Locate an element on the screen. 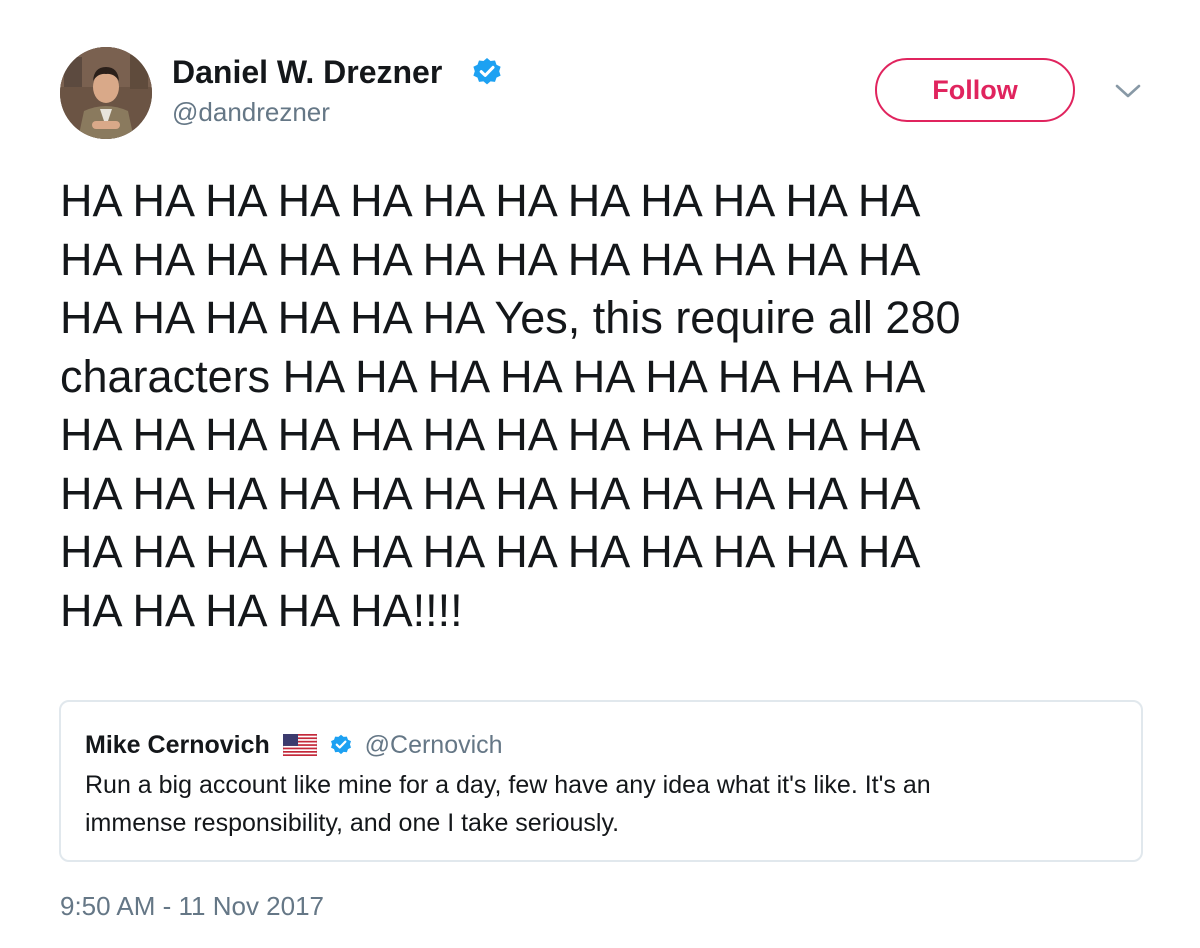 This screenshot has width=1200, height=948. tweet-text-line: HA HA HA HA HA!!!! is located at coordinates (261, 610).